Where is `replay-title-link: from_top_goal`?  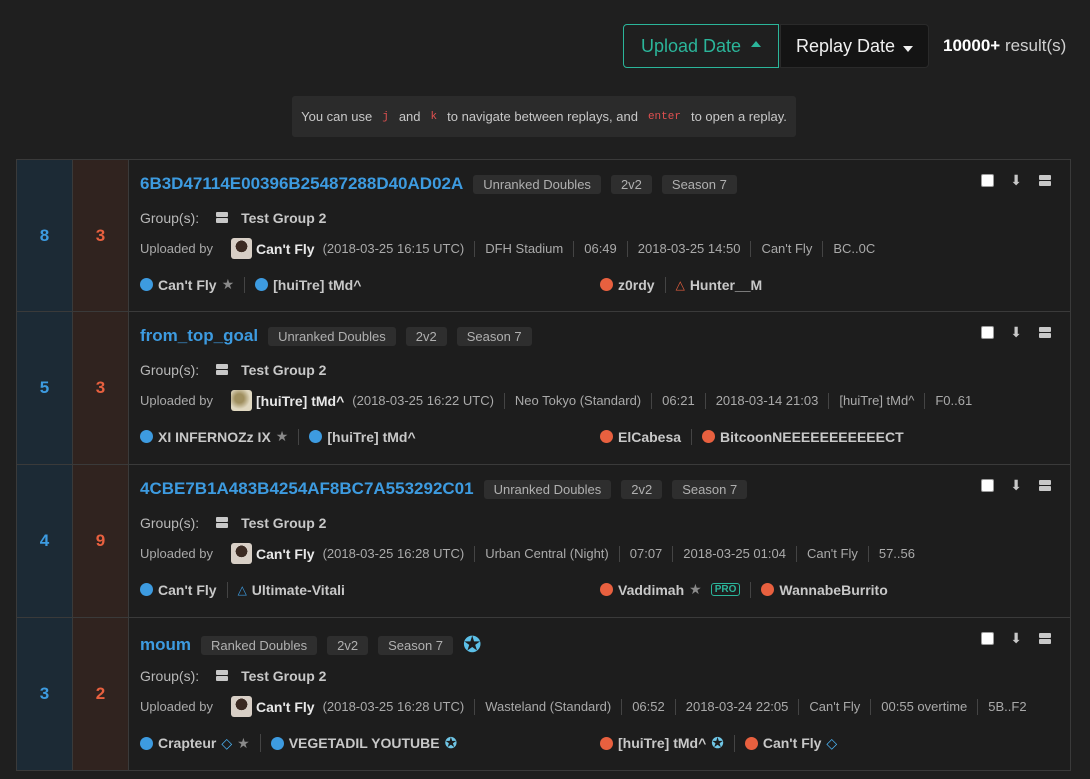 replay-title-link: from_top_goal is located at coordinates (199, 336).